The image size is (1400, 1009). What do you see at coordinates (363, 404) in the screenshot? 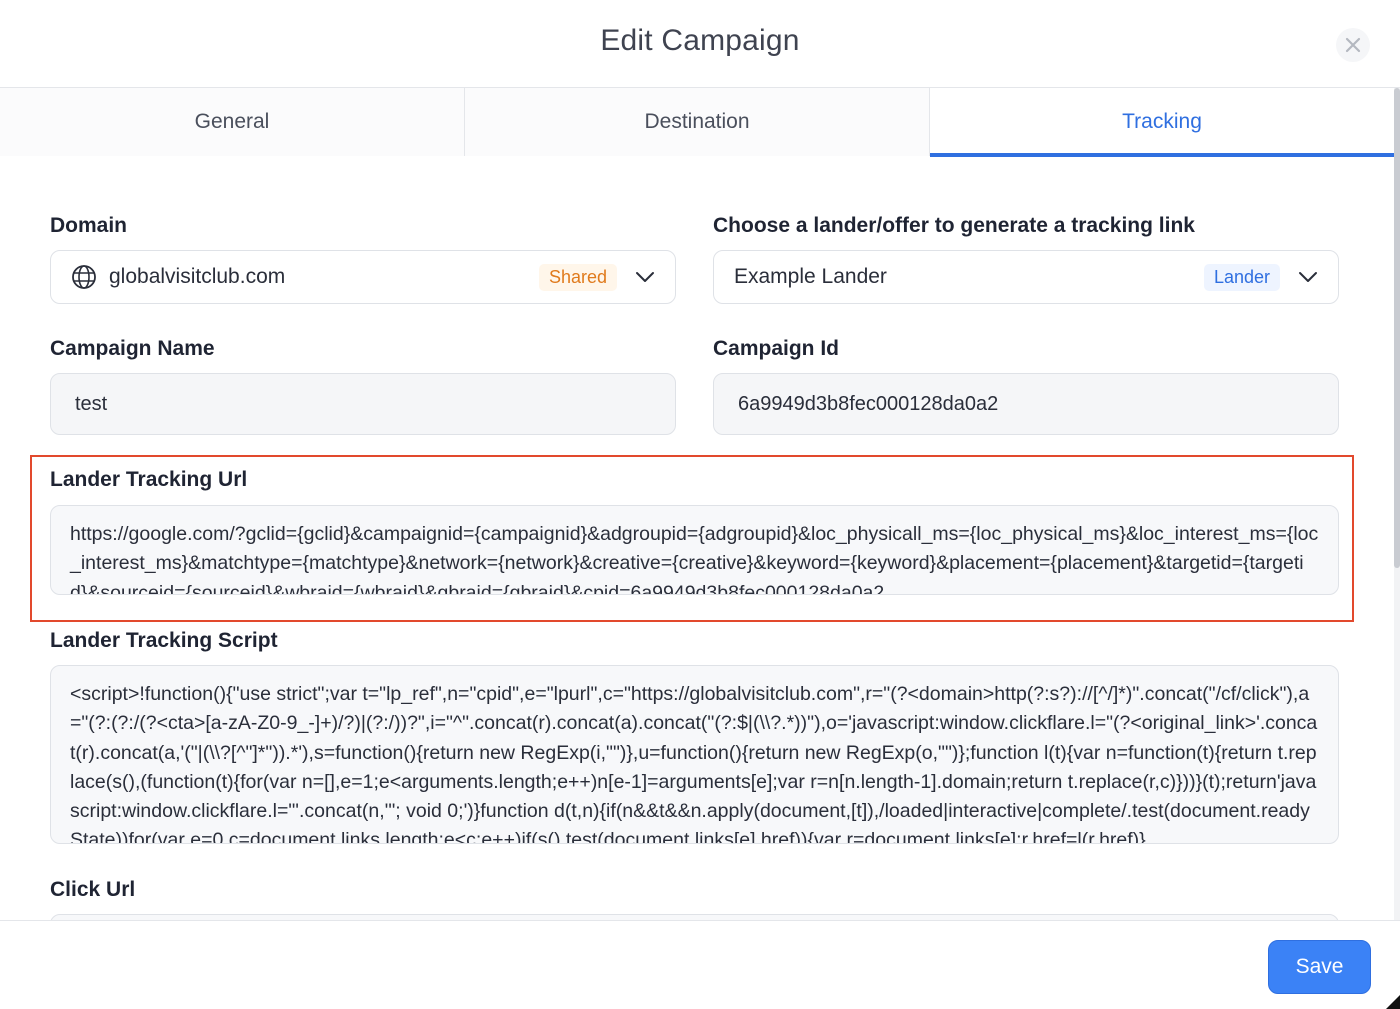
I see `campaign-name-input: test` at bounding box center [363, 404].